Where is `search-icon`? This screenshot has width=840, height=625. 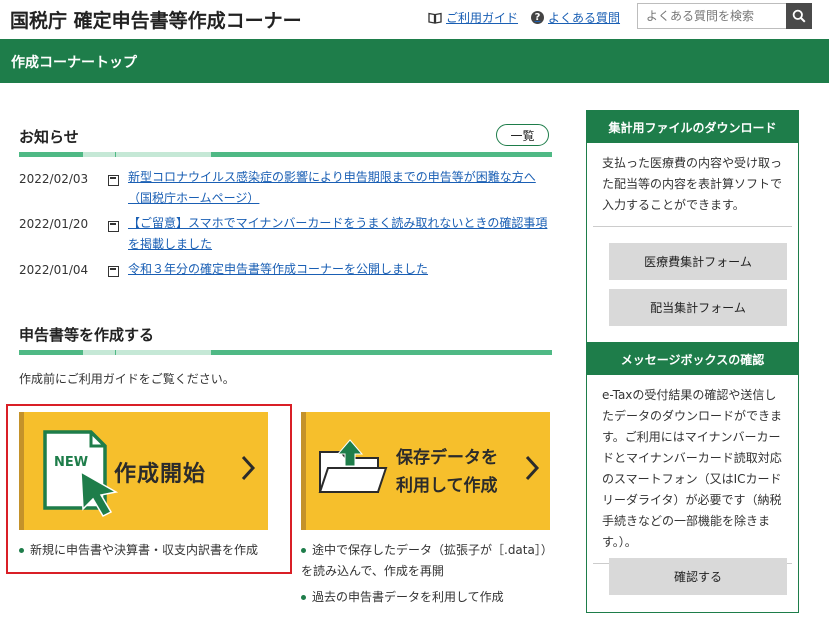
search-icon is located at coordinates (799, 16).